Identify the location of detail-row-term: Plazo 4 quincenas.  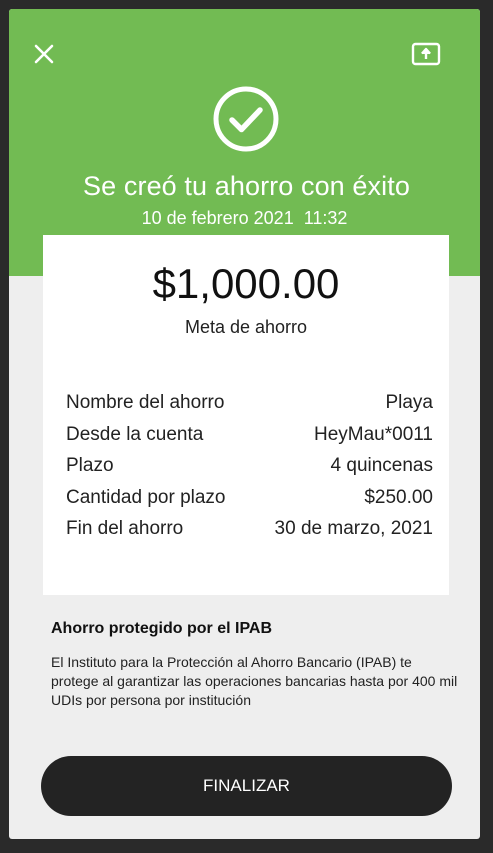
(249, 471).